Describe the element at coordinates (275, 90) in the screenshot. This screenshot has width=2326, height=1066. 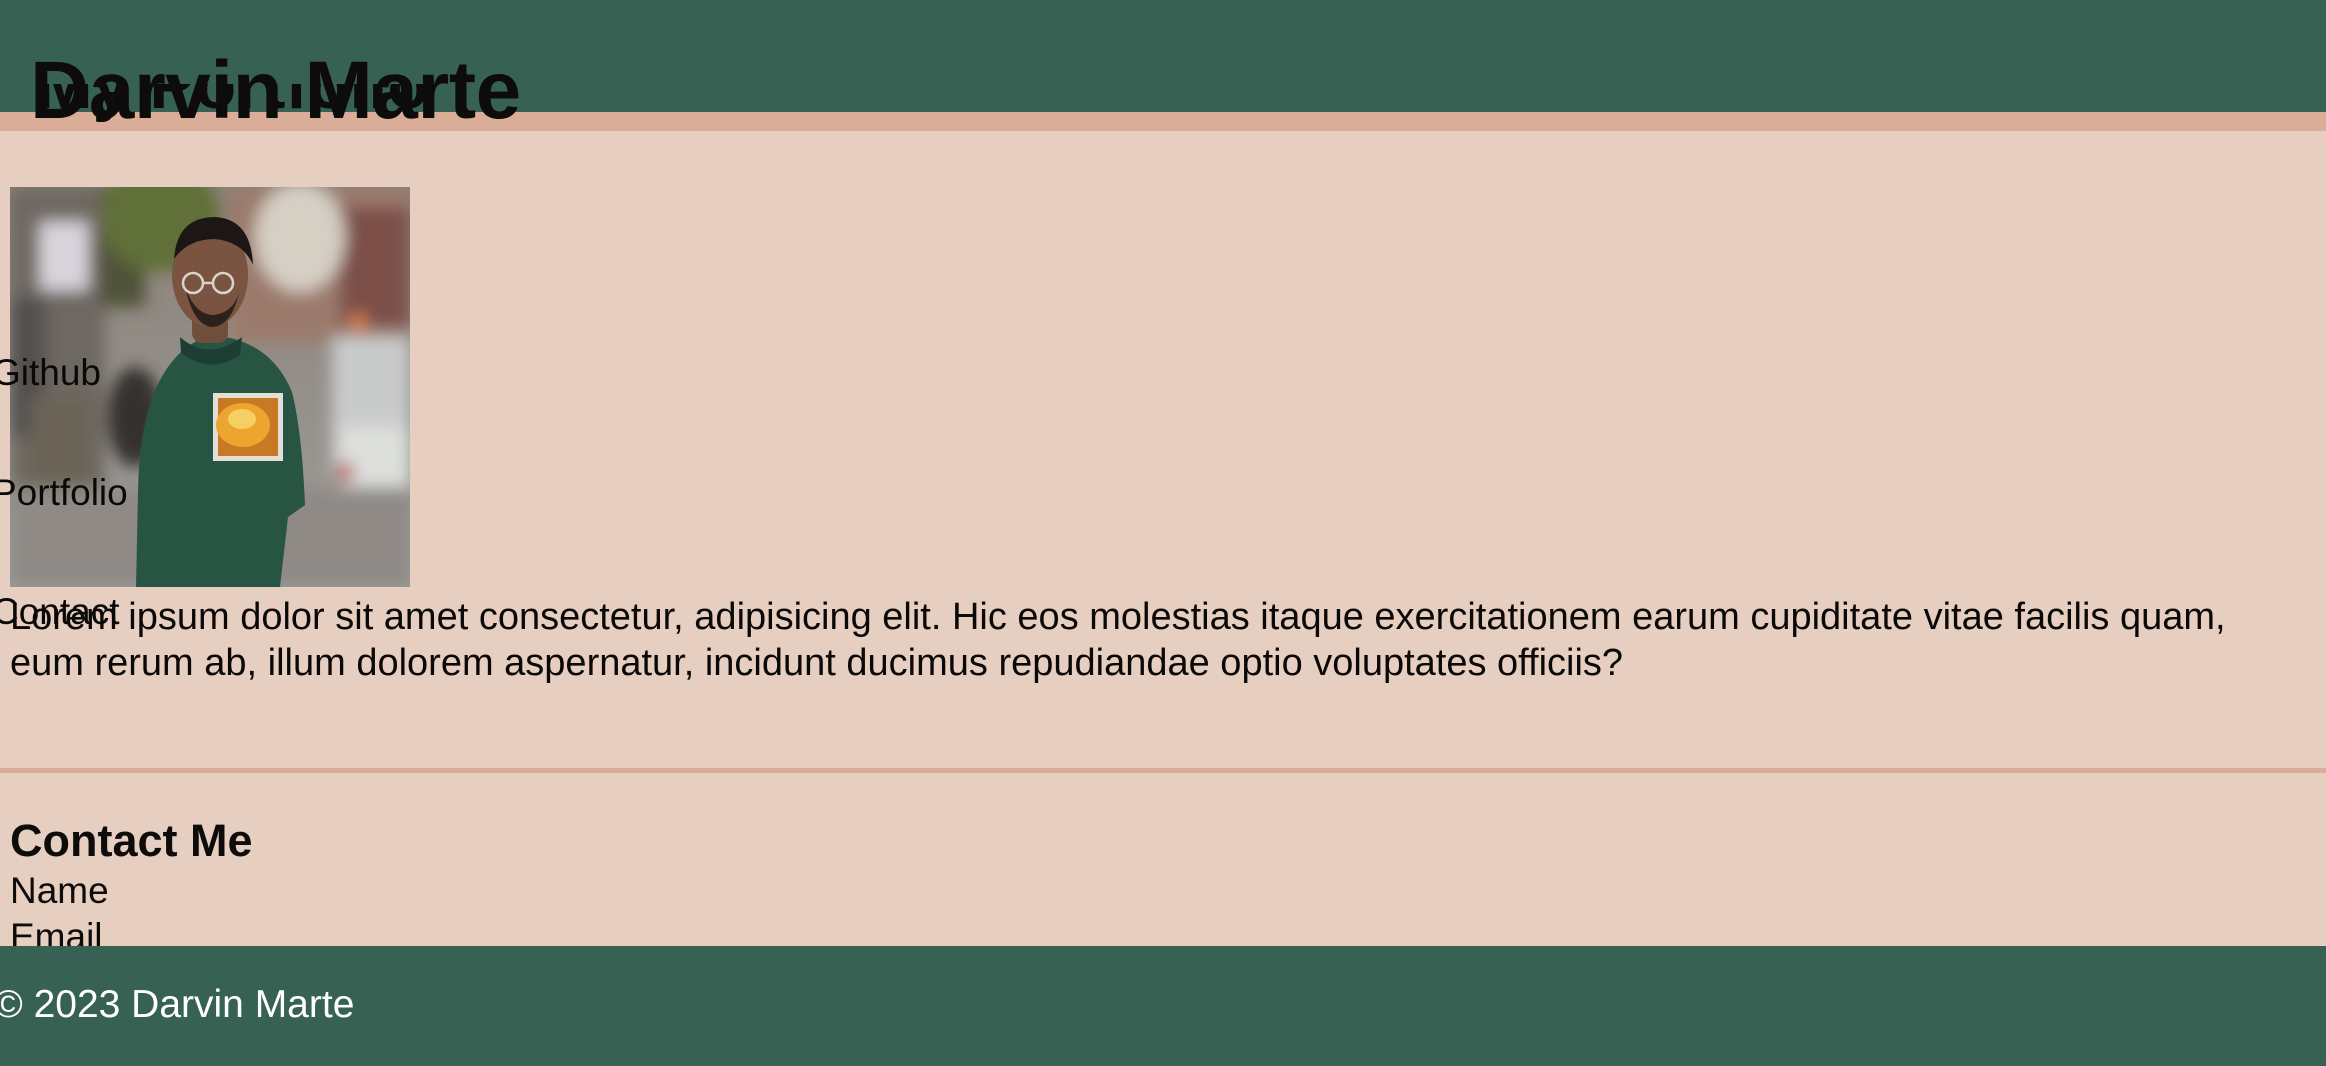
I see `site-title: Darvin Marte` at that location.